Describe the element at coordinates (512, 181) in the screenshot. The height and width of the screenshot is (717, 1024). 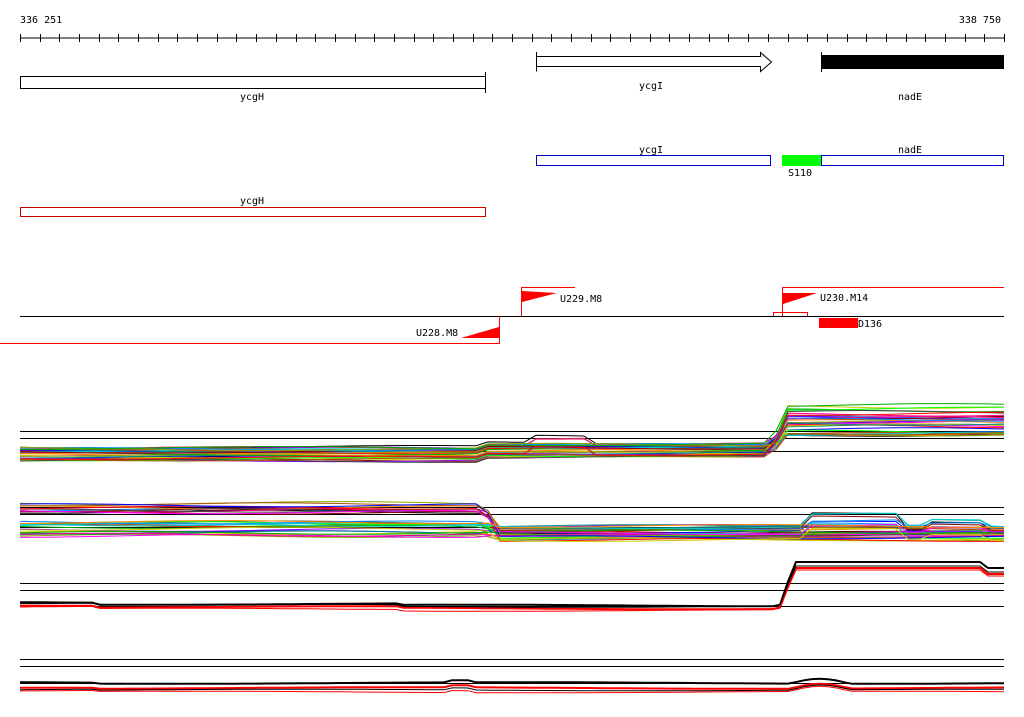
I see `transcript-track: ycgI S110 nadE ycgH` at that location.